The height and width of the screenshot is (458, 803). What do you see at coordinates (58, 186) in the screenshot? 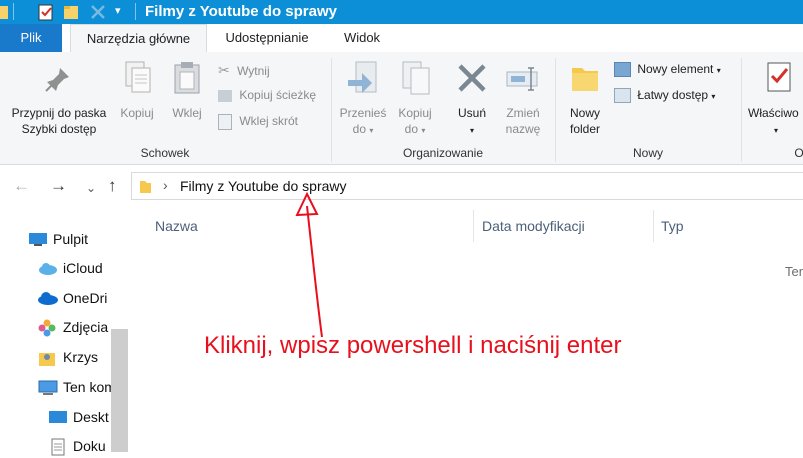
I see `forward-arrow-icon: →` at bounding box center [58, 186].